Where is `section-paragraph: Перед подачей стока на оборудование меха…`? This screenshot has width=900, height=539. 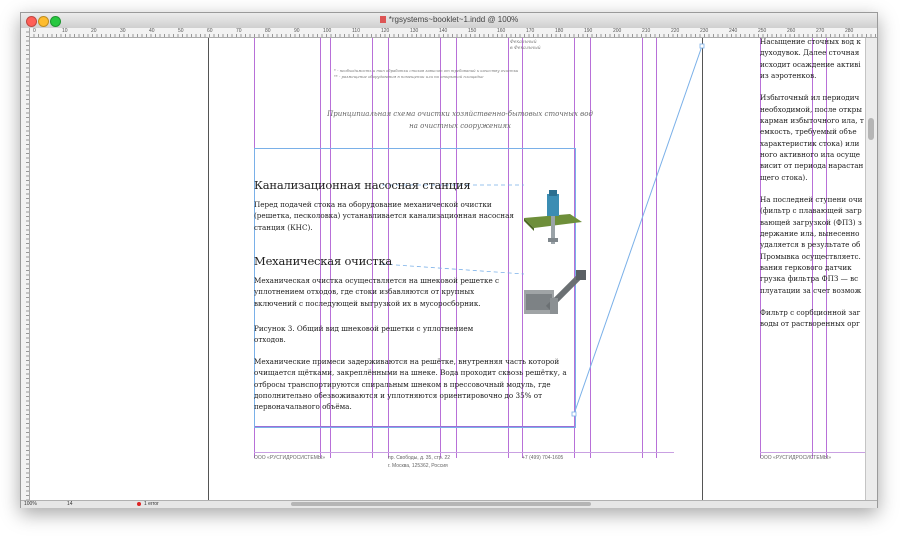 section-paragraph: Перед подачей стока на оборудование меха… is located at coordinates (384, 216).